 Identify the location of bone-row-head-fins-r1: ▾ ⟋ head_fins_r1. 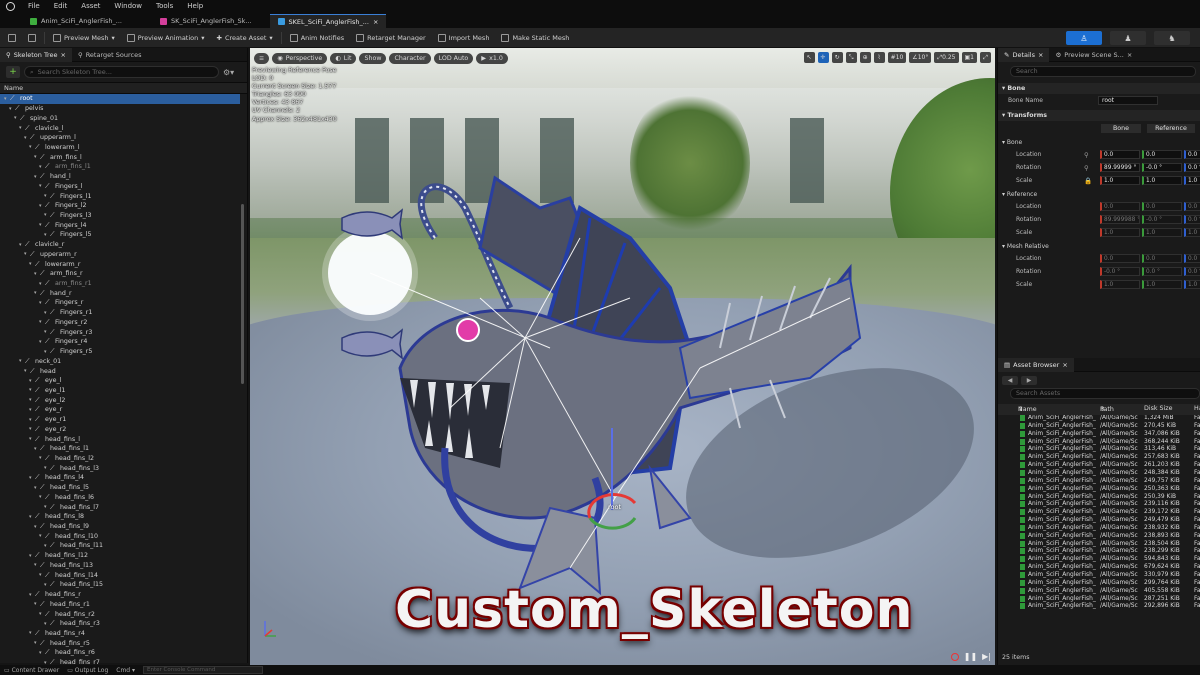
(120, 604).